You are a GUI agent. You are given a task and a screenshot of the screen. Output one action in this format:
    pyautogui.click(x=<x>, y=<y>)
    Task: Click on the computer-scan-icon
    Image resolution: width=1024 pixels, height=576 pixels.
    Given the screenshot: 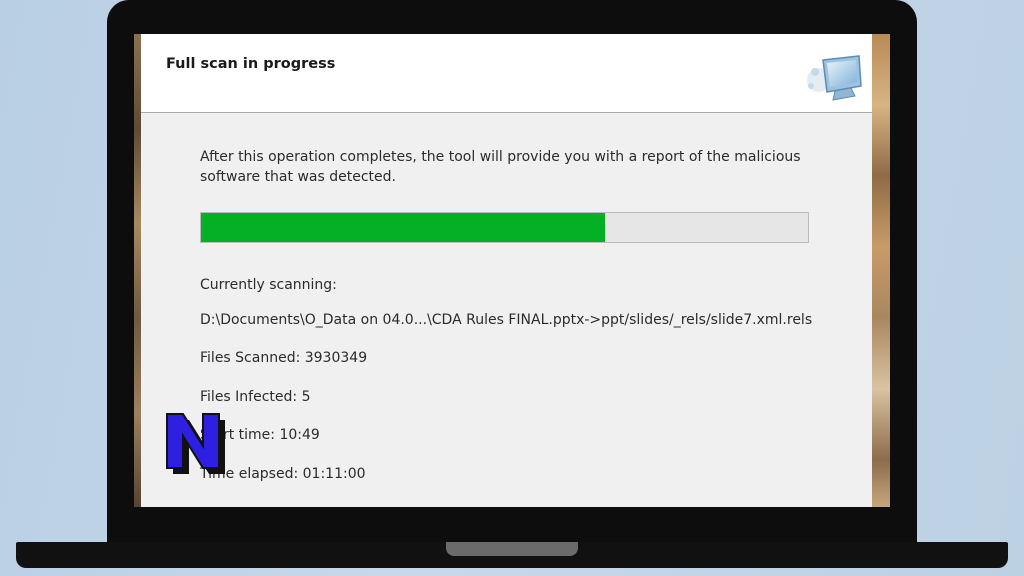 What is the action you would take?
    pyautogui.click(x=834, y=78)
    